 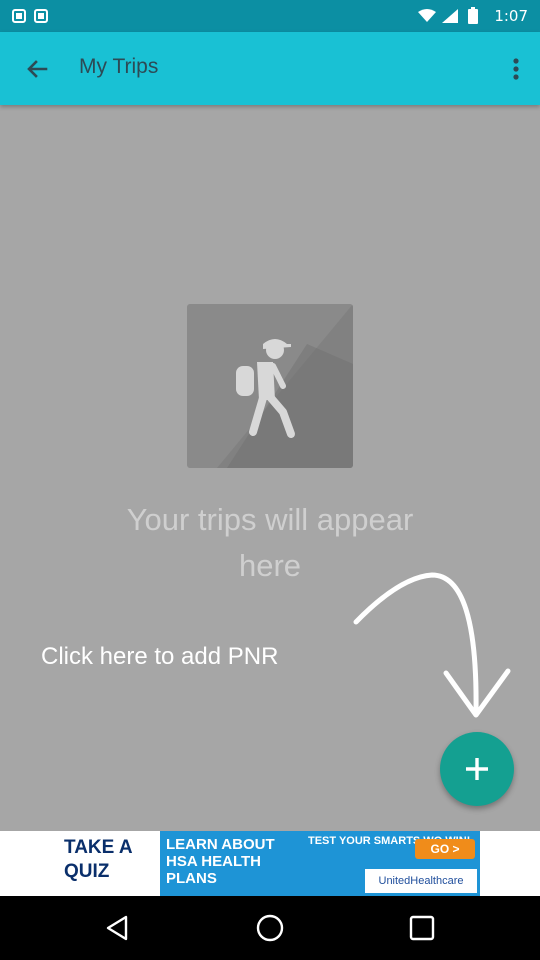 I want to click on ad-take-quiz-text: TAKE A QUIZ, so click(x=98, y=859).